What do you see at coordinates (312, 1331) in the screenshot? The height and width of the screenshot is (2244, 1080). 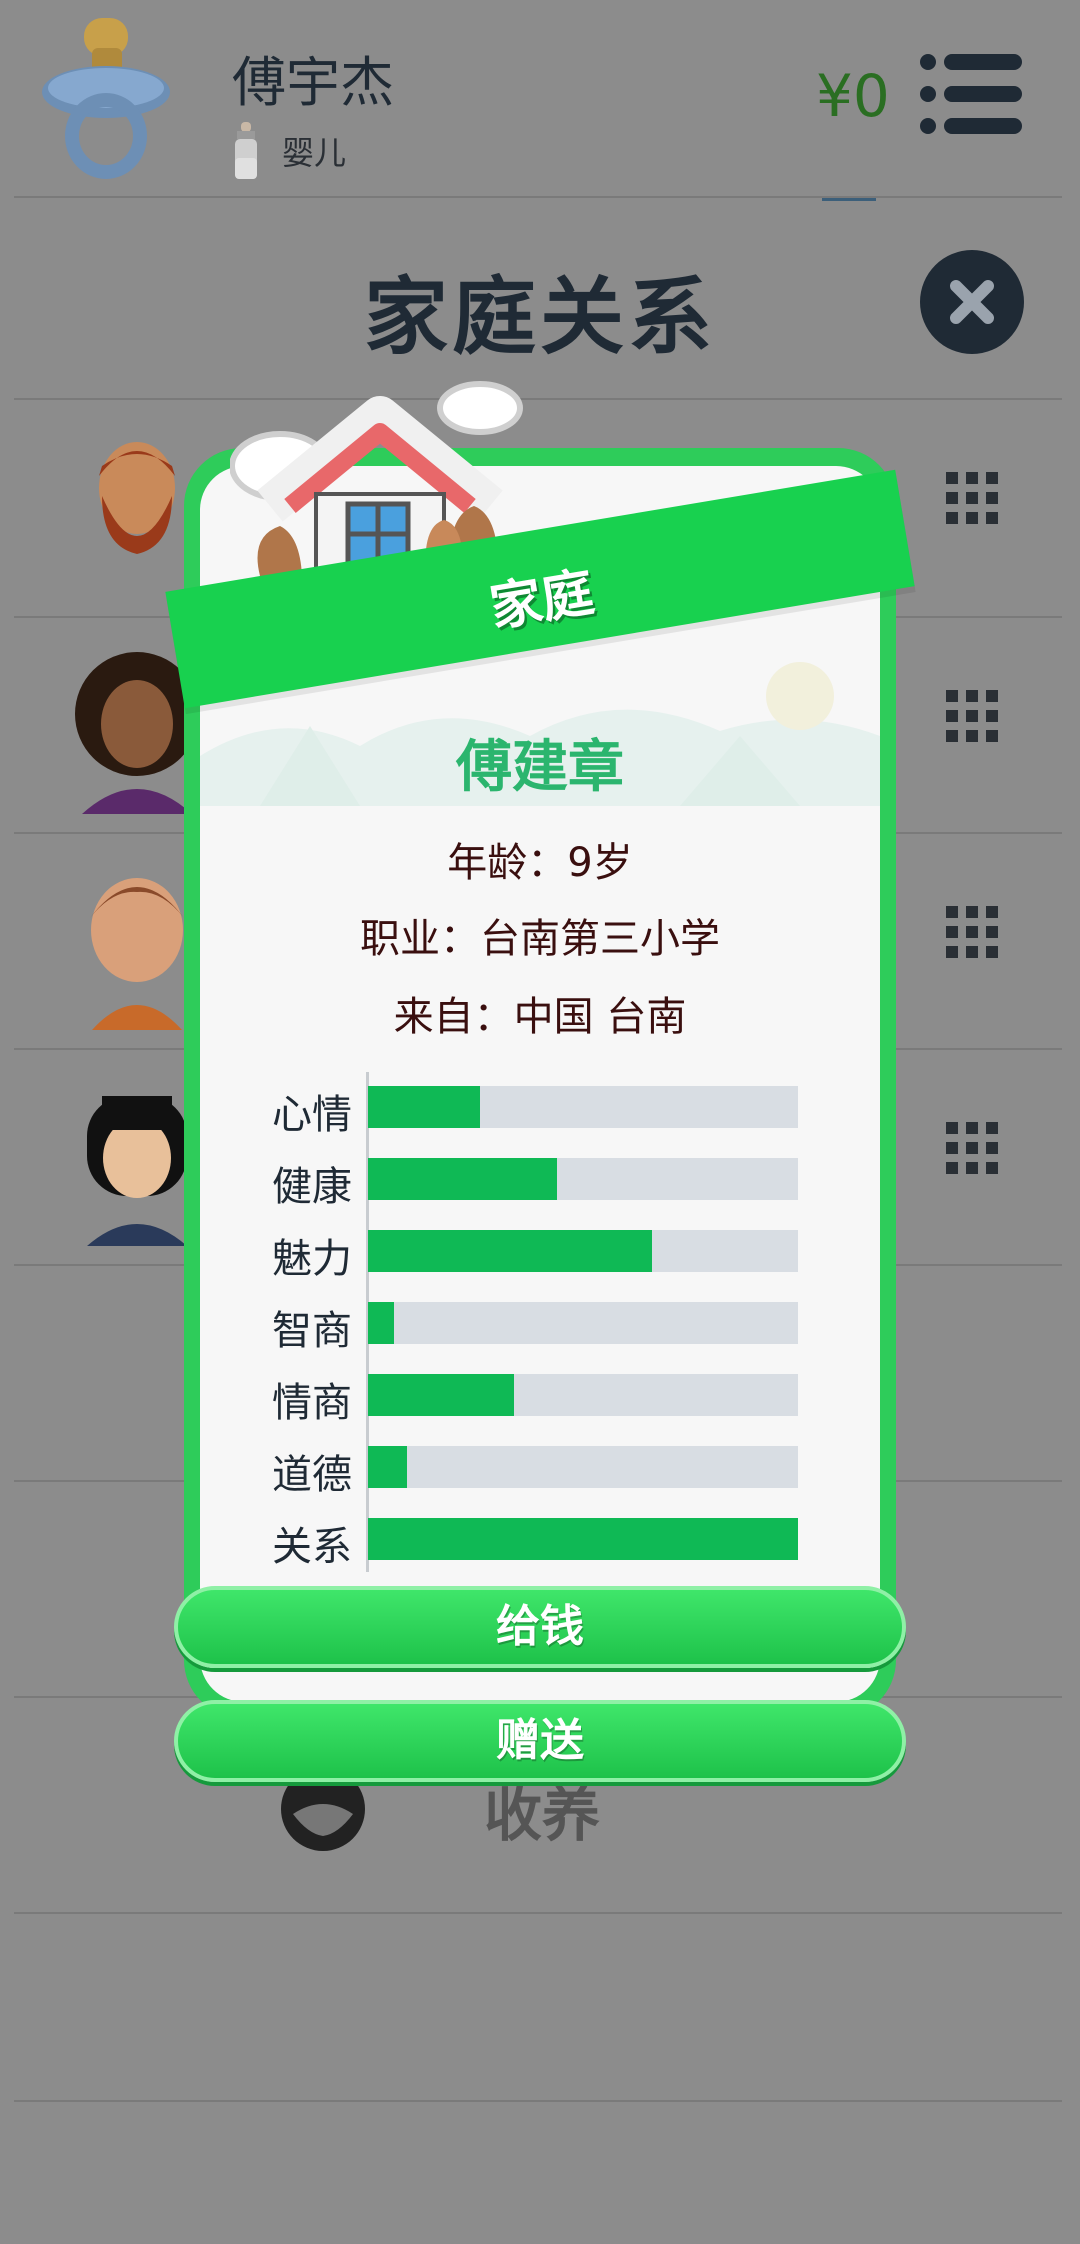 I see `stat-label: 智商` at bounding box center [312, 1331].